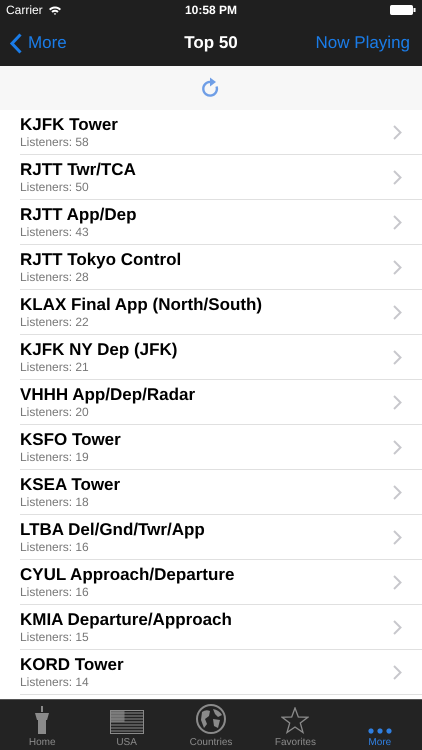 The width and height of the screenshot is (422, 750). I want to click on tab-item: Favorites, so click(295, 725).